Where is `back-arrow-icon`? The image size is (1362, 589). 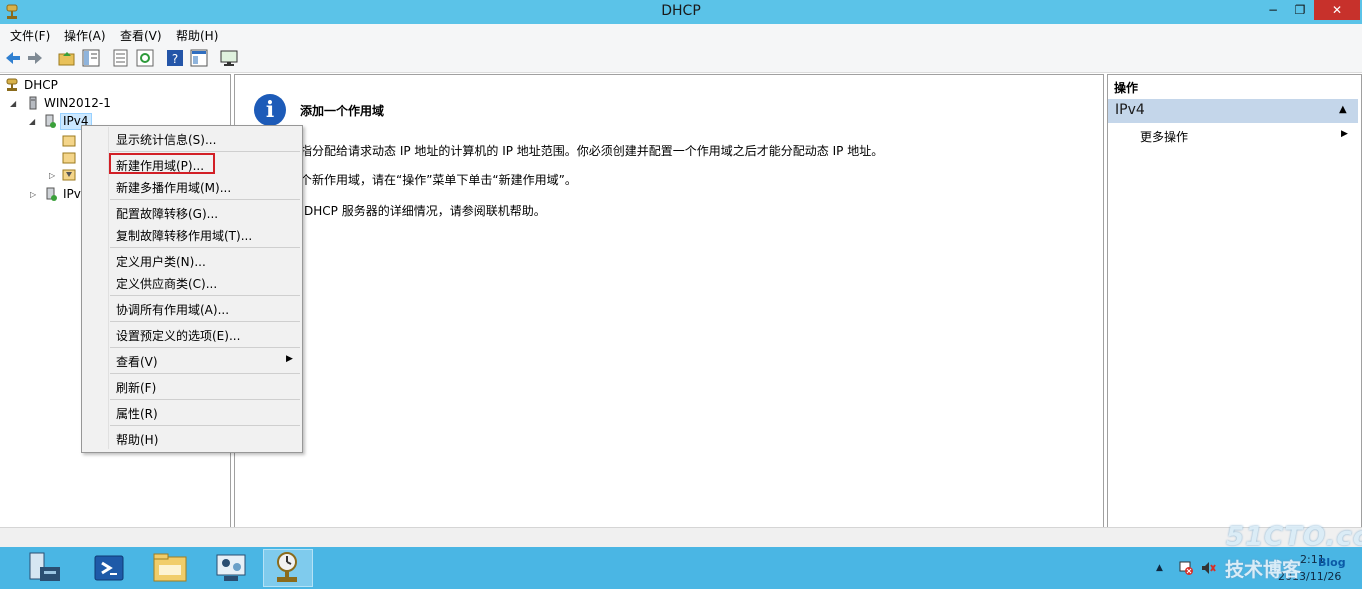 back-arrow-icon is located at coordinates (13, 58).